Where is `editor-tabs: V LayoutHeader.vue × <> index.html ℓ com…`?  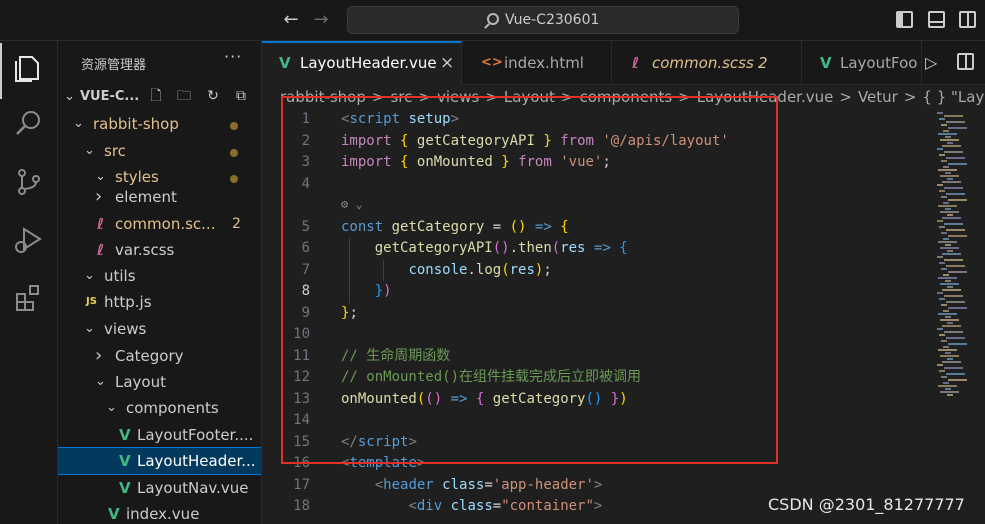 editor-tabs: V LayoutHeader.vue × <> index.html ℓ com… is located at coordinates (623, 63).